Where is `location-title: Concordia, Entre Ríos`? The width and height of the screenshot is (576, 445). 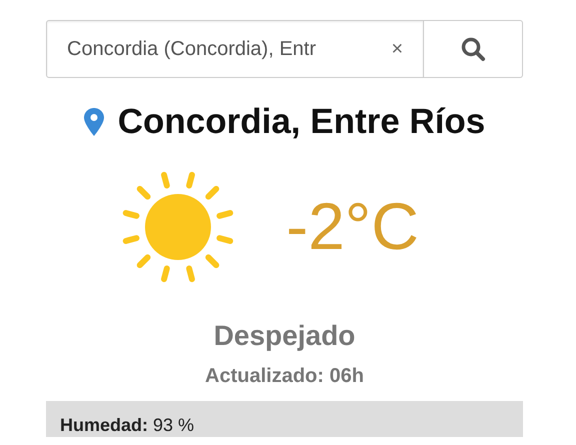
location-title: Concordia, Entre Ríos is located at coordinates (302, 122).